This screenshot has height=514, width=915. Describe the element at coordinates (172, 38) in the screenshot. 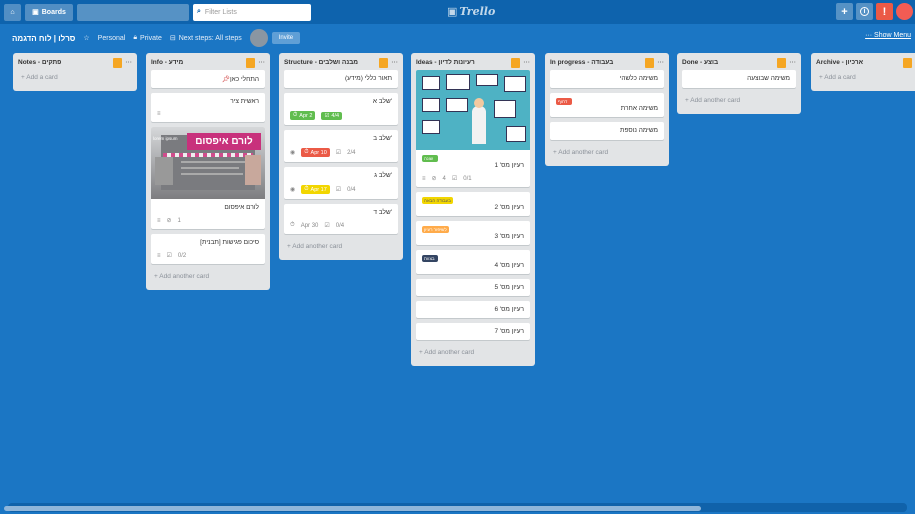

I see `powerup-icon: ⊟` at that location.